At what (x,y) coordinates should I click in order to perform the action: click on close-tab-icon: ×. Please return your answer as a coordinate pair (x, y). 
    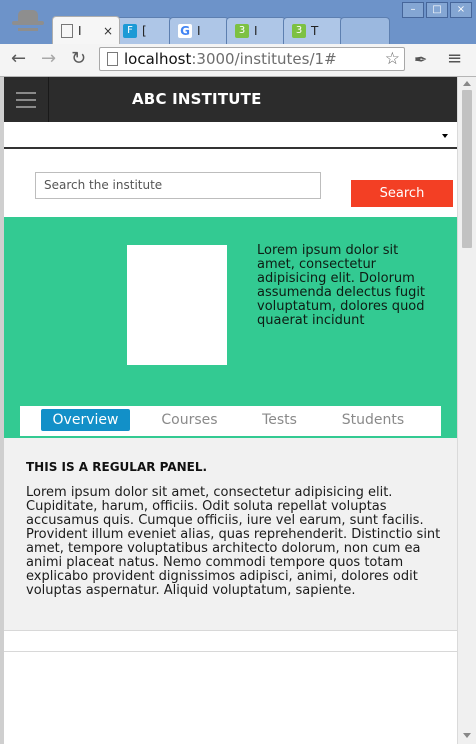
    Looking at the image, I should click on (108, 31).